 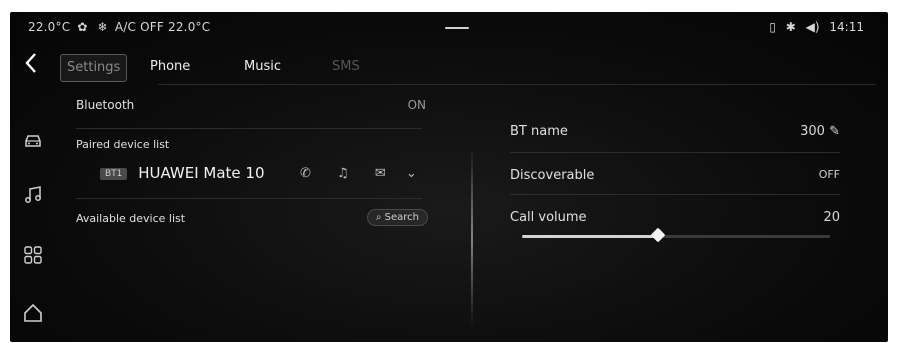 I want to click on discoverable-row: Discoverable OFF, so click(x=675, y=178).